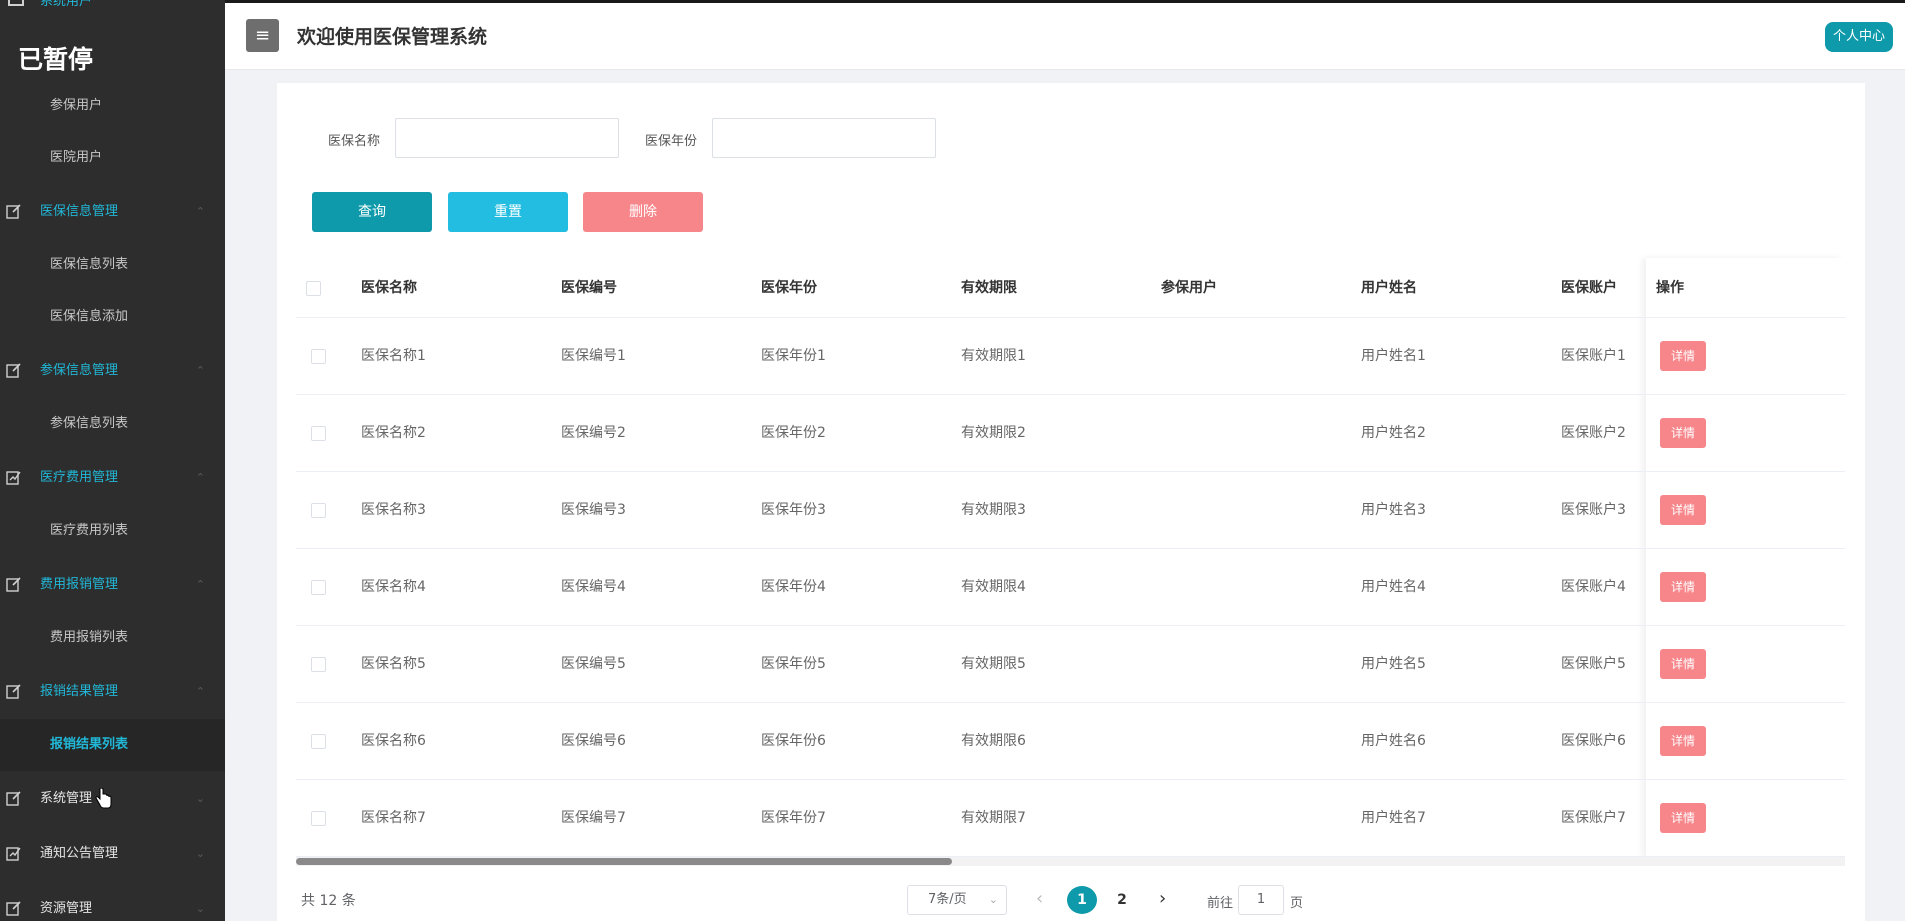 The width and height of the screenshot is (1905, 921). Describe the element at coordinates (66, 798) in the screenshot. I see `sidebar-group-label: 系统管理` at that location.